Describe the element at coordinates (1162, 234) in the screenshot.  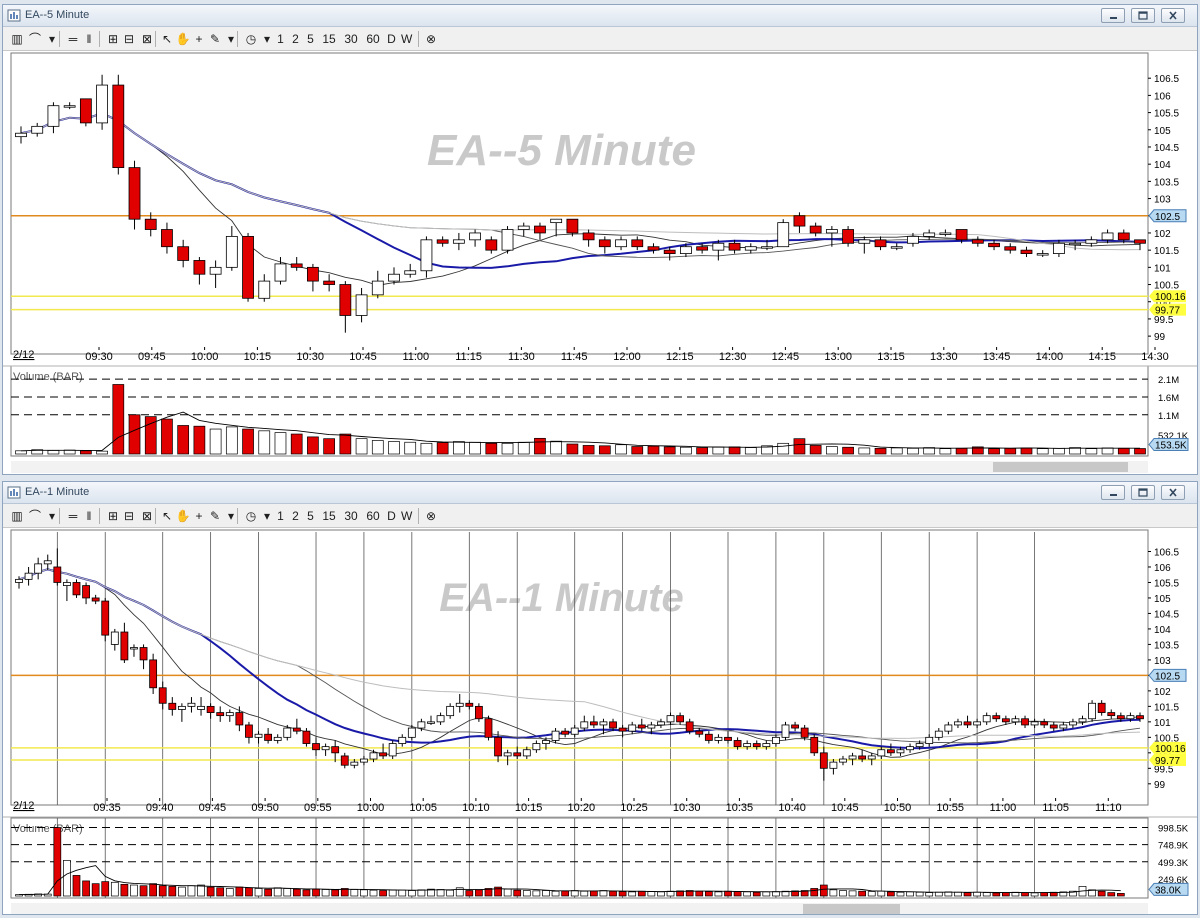
I see `price-axis-label: 102` at that location.